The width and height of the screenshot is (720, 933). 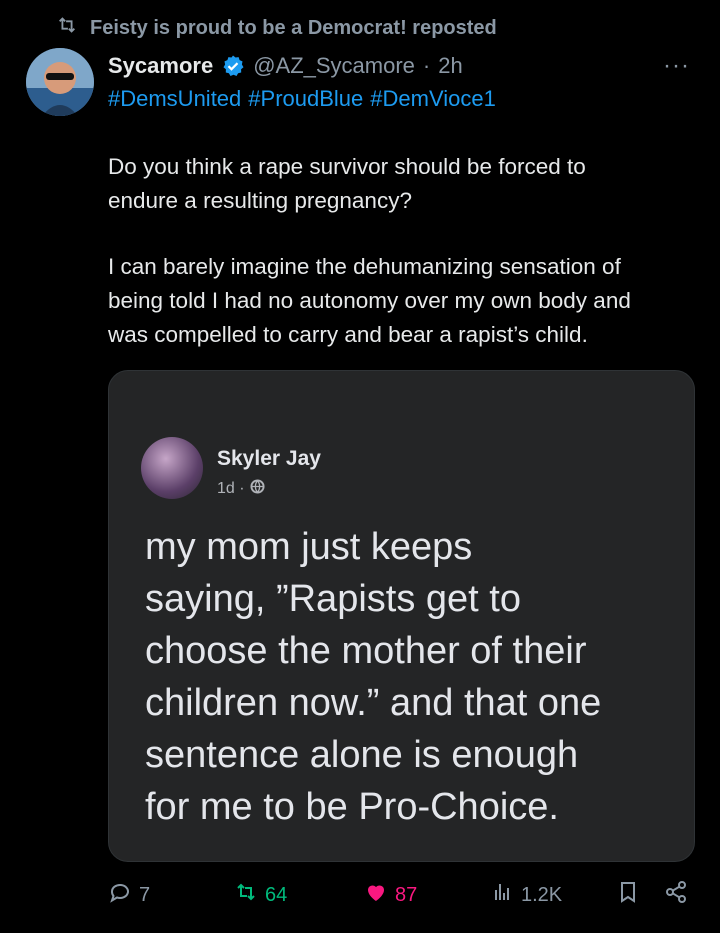 I want to click on hashtag-link: #DemsUnited, so click(x=174, y=99).